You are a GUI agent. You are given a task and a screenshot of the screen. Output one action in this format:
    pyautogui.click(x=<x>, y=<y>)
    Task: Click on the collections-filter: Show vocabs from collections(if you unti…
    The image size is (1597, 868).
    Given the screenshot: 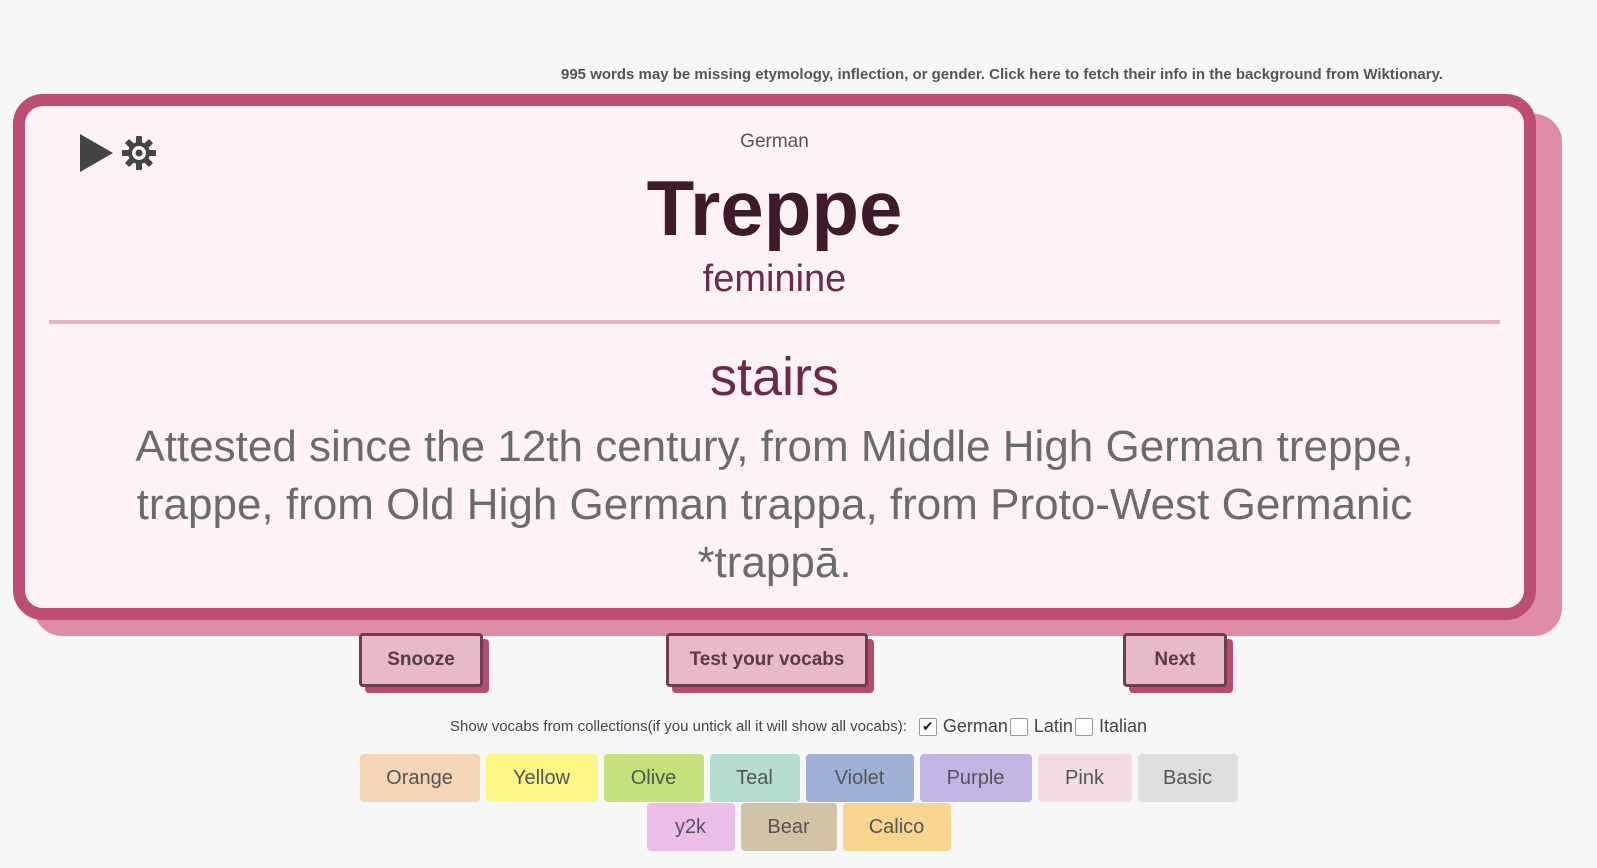 What is the action you would take?
    pyautogui.click(x=798, y=726)
    